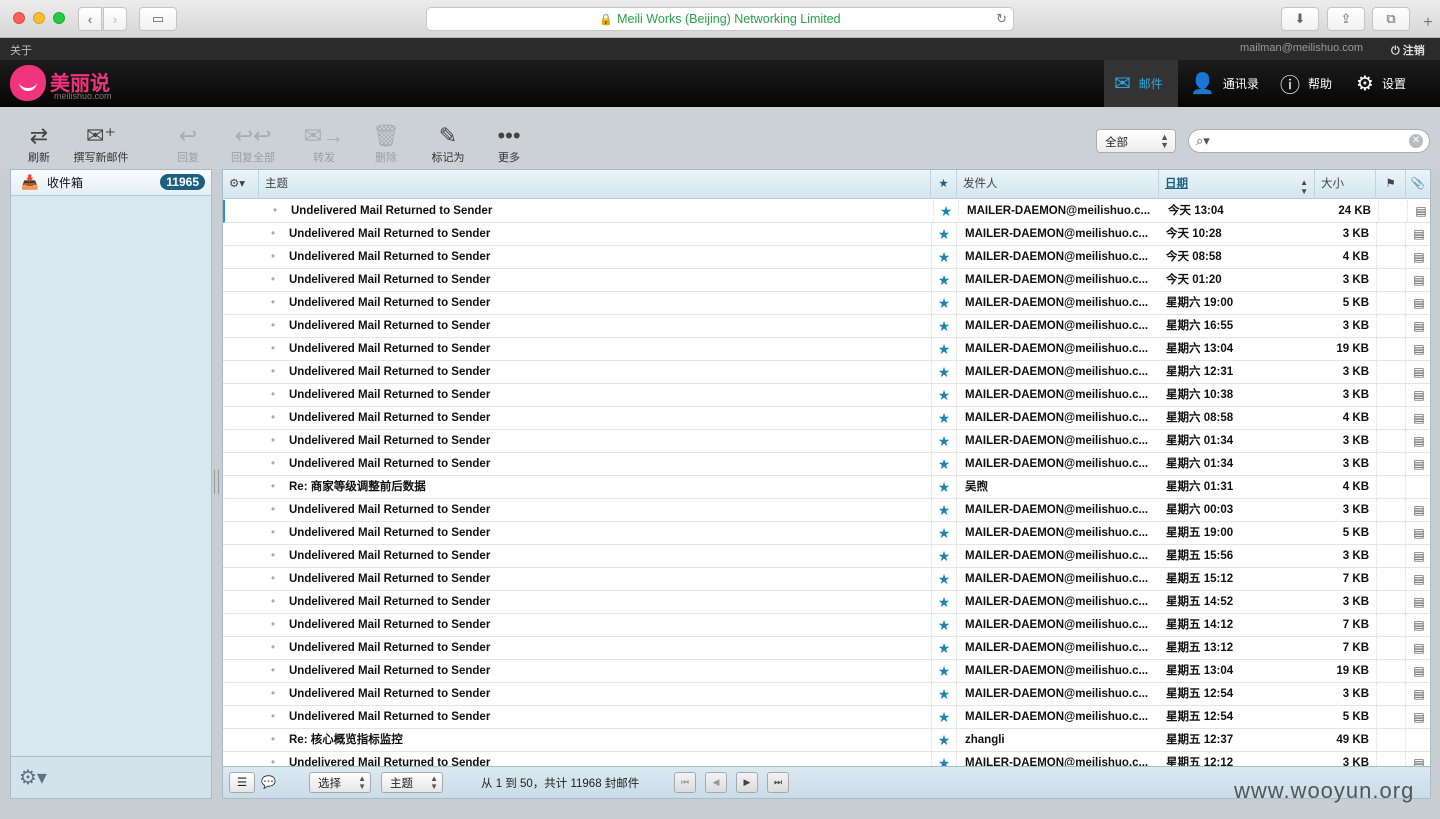 The height and width of the screenshot is (819, 1440). Describe the element at coordinates (1001, 19) in the screenshot. I see `reload-icon: ↻` at that location.